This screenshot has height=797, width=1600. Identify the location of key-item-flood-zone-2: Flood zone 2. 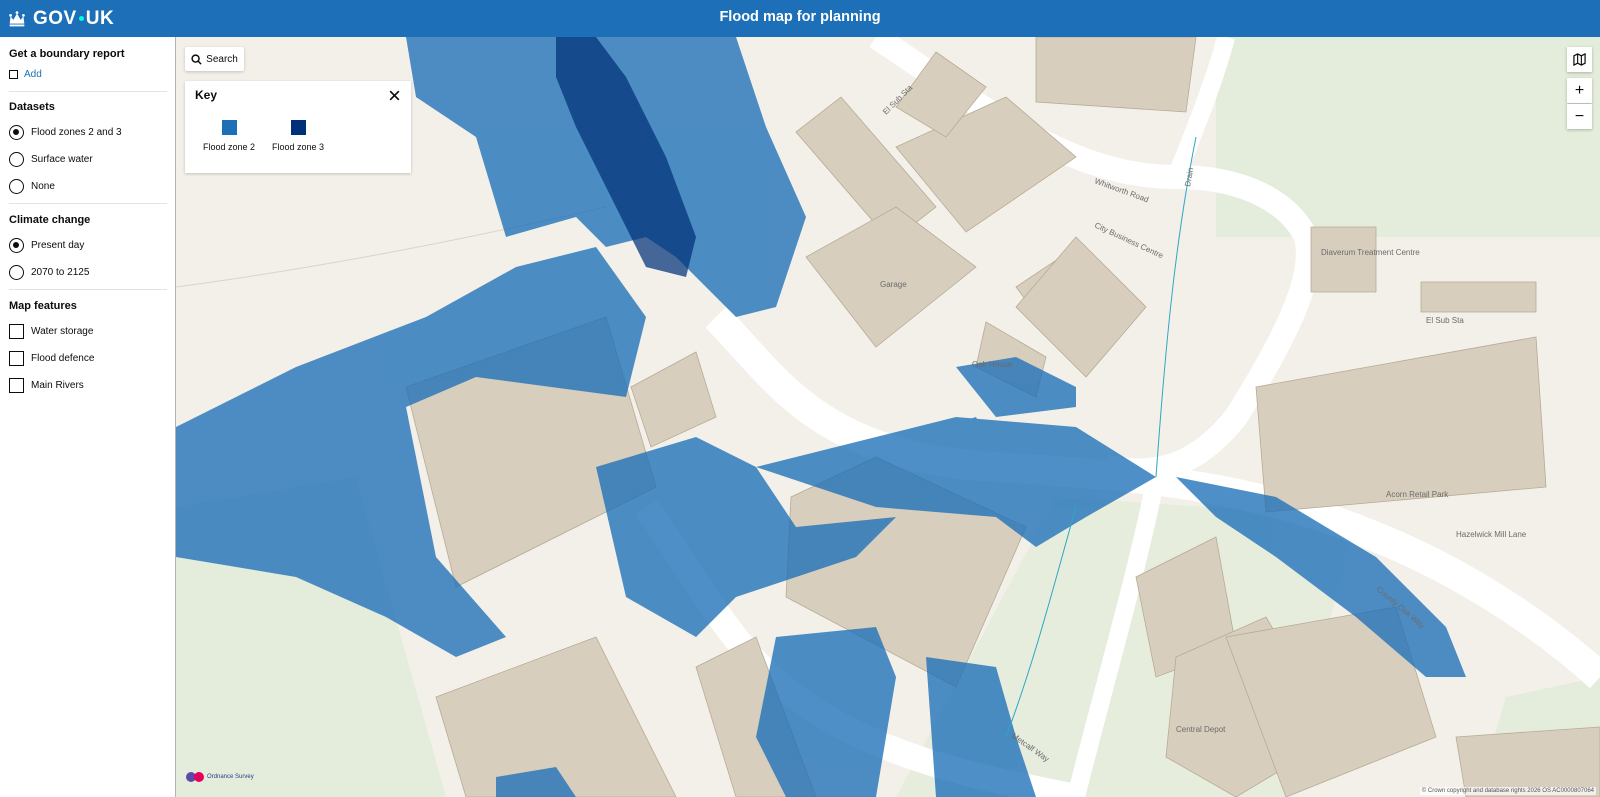
(229, 136).